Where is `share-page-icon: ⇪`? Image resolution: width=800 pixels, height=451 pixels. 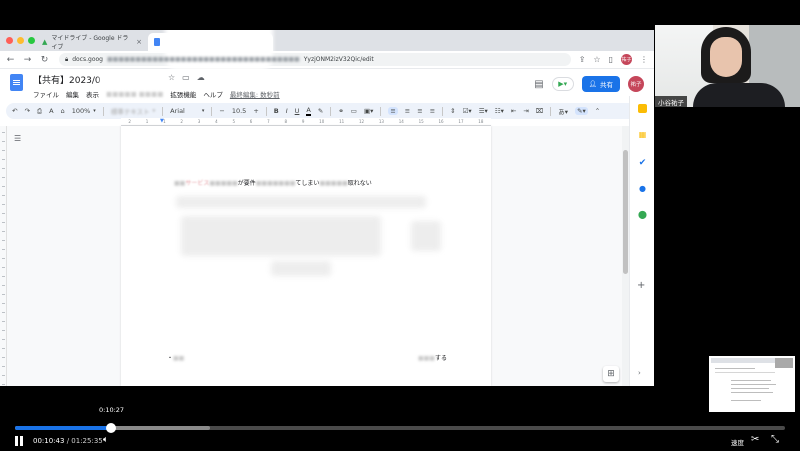
share-page-icon: ⇪ is located at coordinates (582, 59).